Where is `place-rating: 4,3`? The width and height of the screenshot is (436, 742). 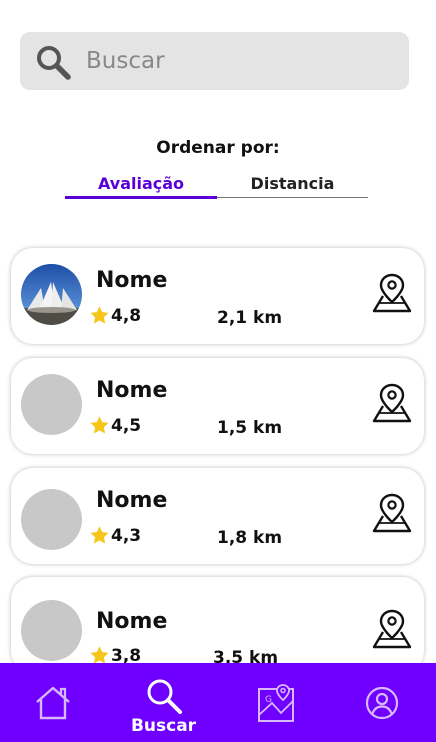
place-rating: 4,3 is located at coordinates (115, 535).